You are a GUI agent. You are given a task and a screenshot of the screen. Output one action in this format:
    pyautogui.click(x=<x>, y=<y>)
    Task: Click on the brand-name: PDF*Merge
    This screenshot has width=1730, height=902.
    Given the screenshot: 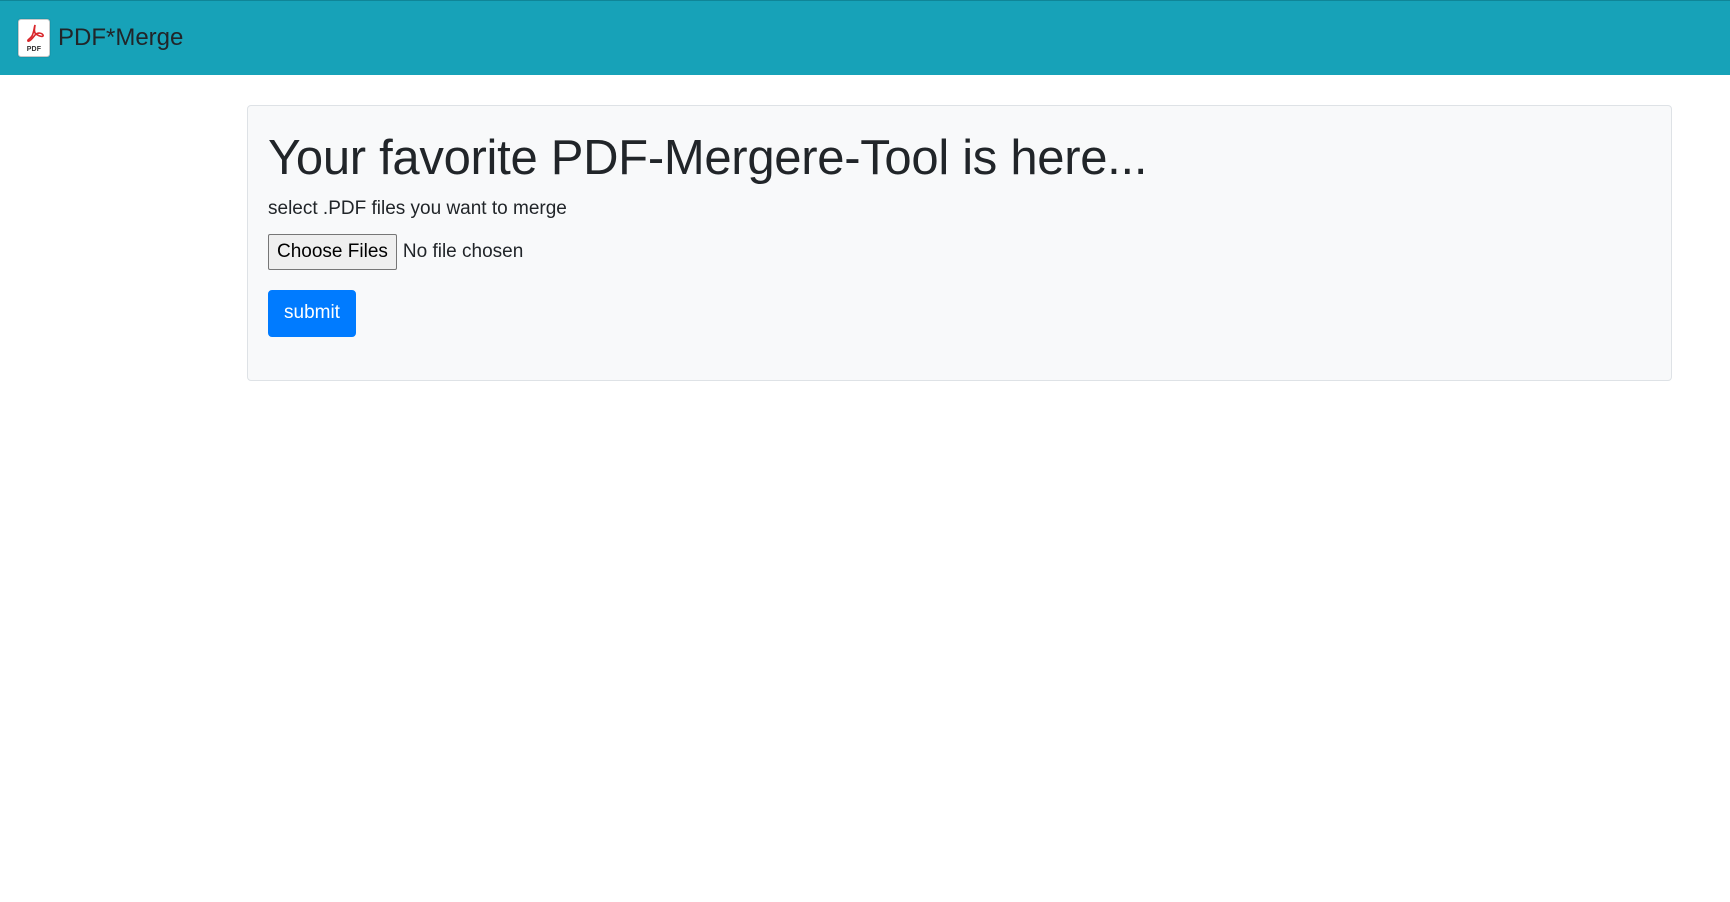 What is the action you would take?
    pyautogui.click(x=120, y=38)
    